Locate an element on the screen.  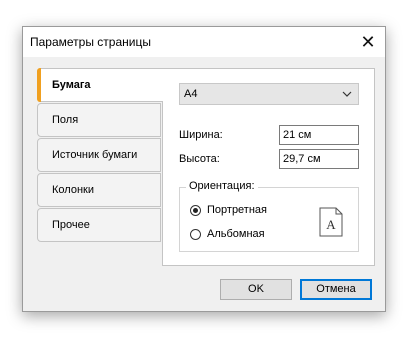
close-icon: ✕ is located at coordinates (368, 42).